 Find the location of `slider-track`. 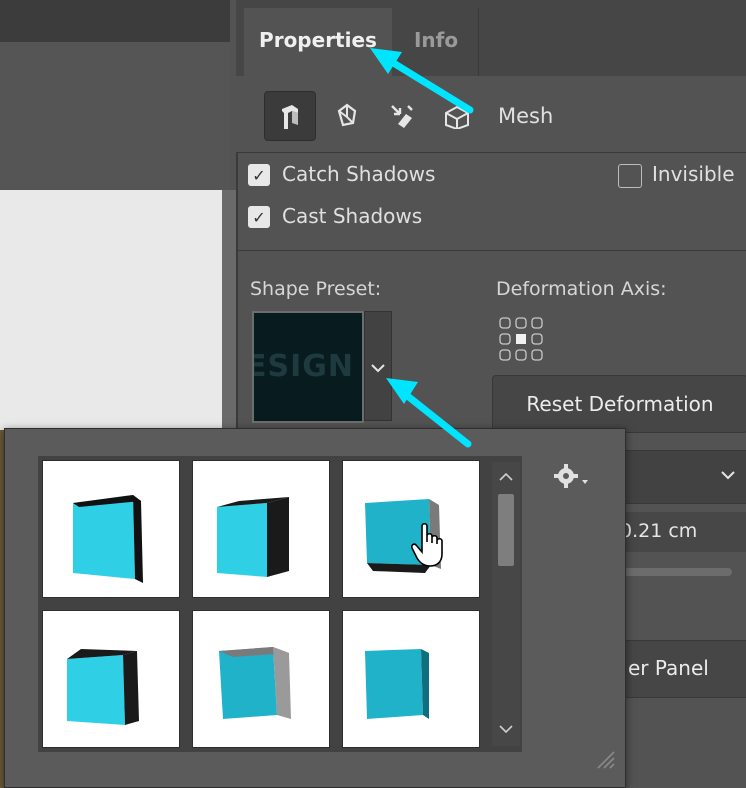

slider-track is located at coordinates (677, 572).